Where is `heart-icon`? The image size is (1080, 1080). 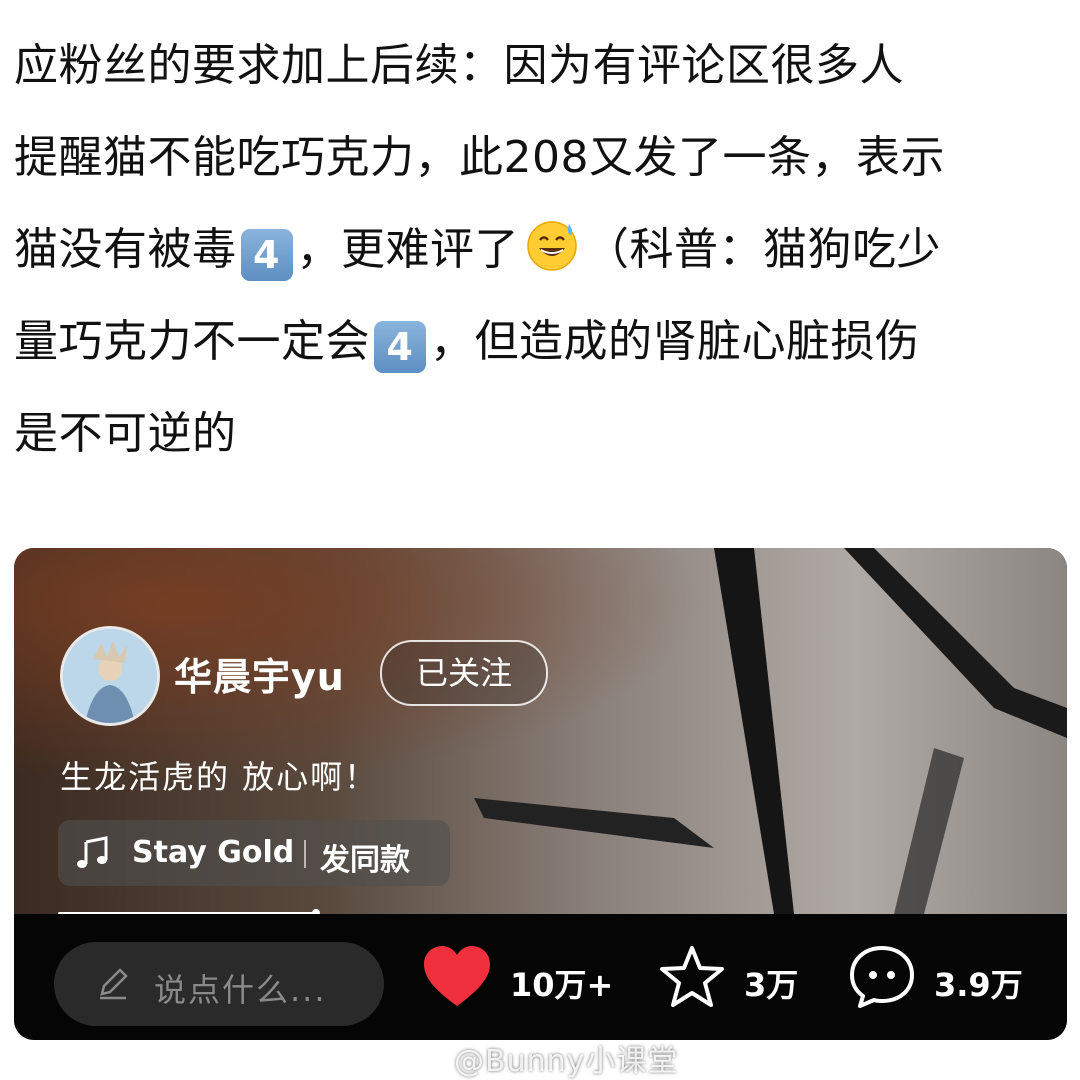
heart-icon is located at coordinates (457, 976).